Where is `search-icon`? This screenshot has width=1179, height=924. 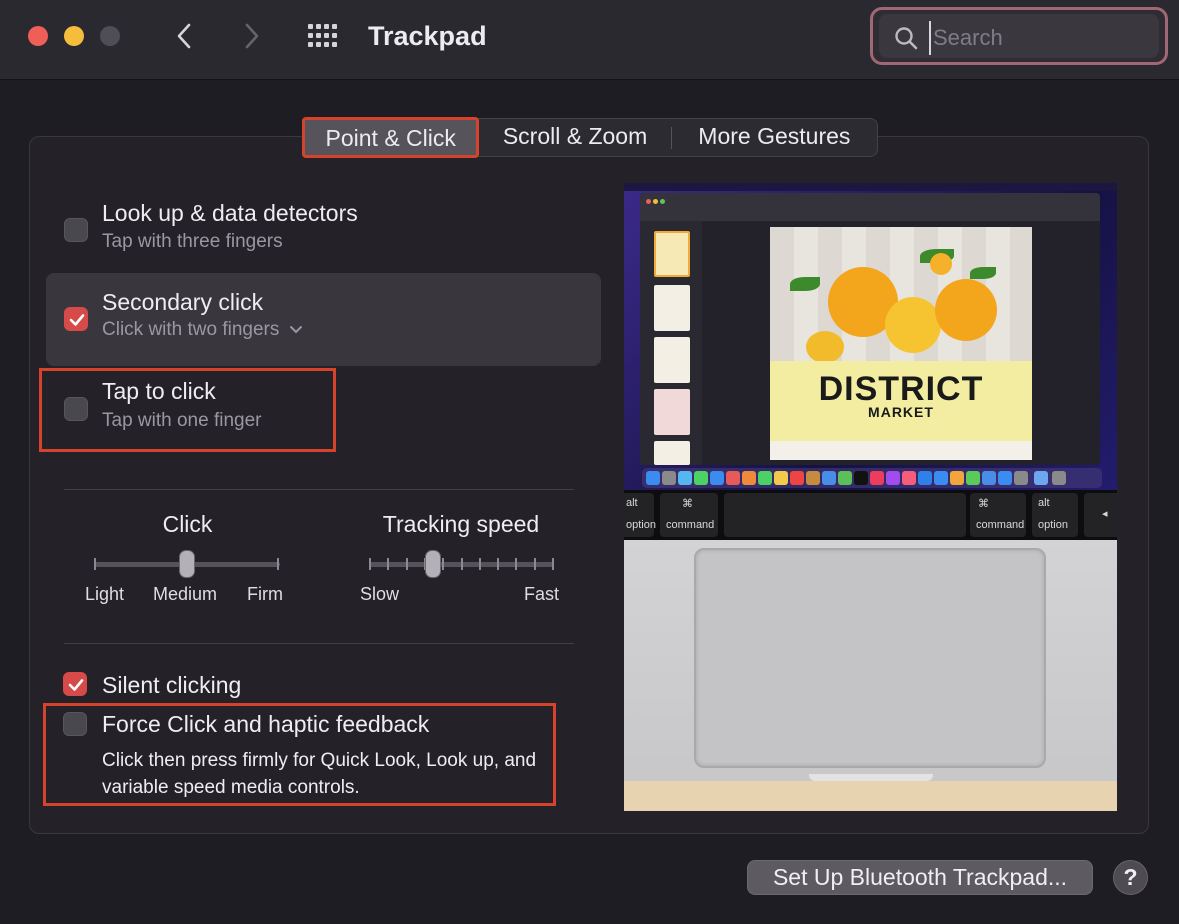
search-icon is located at coordinates (906, 38).